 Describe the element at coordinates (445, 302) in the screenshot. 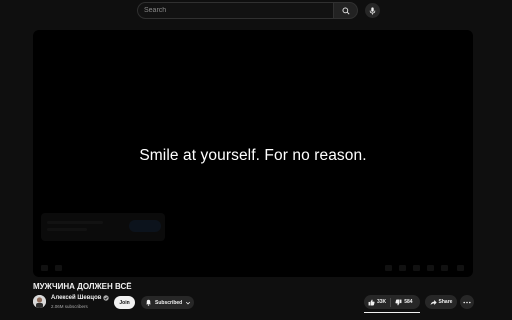

I see `share-label: Share` at that location.